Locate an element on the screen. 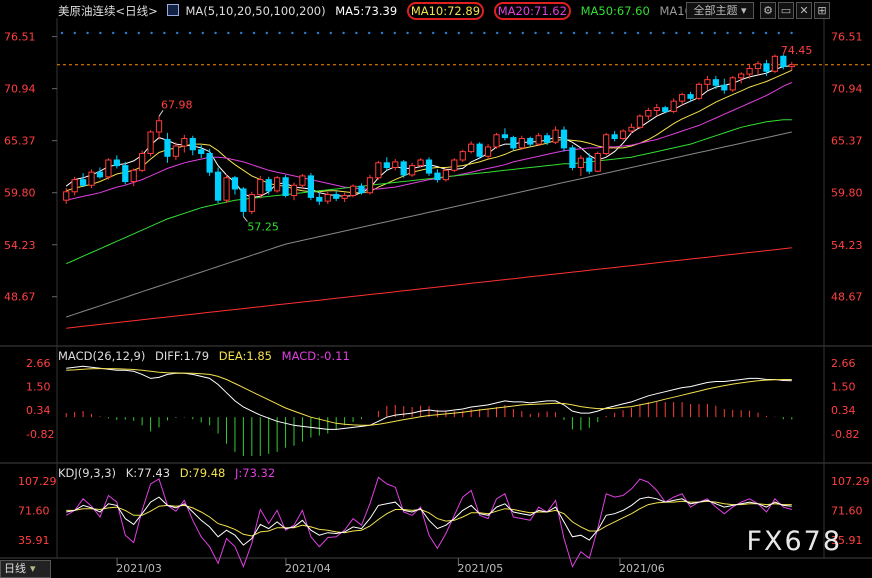 This screenshot has width=872, height=578. x-tick-label: 2021/05 is located at coordinates (481, 568).